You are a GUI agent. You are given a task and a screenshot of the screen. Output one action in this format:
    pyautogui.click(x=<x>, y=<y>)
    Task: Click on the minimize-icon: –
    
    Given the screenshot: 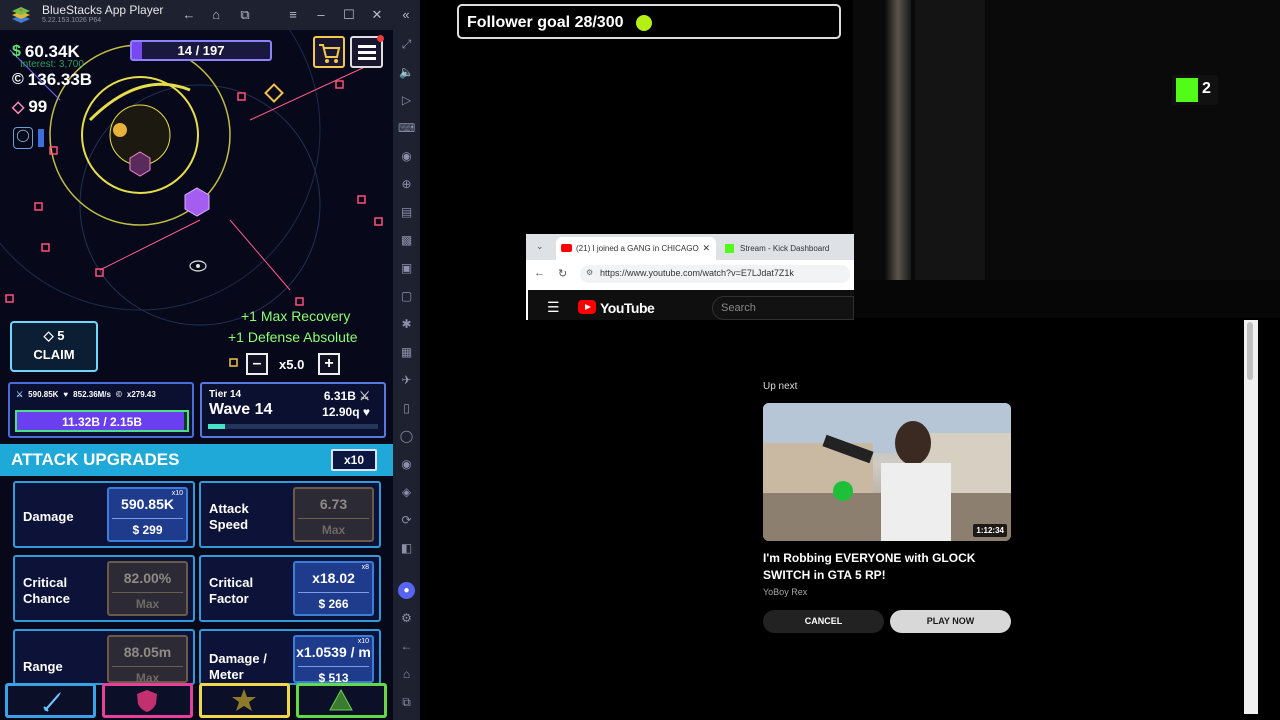 What is the action you would take?
    pyautogui.click(x=321, y=15)
    